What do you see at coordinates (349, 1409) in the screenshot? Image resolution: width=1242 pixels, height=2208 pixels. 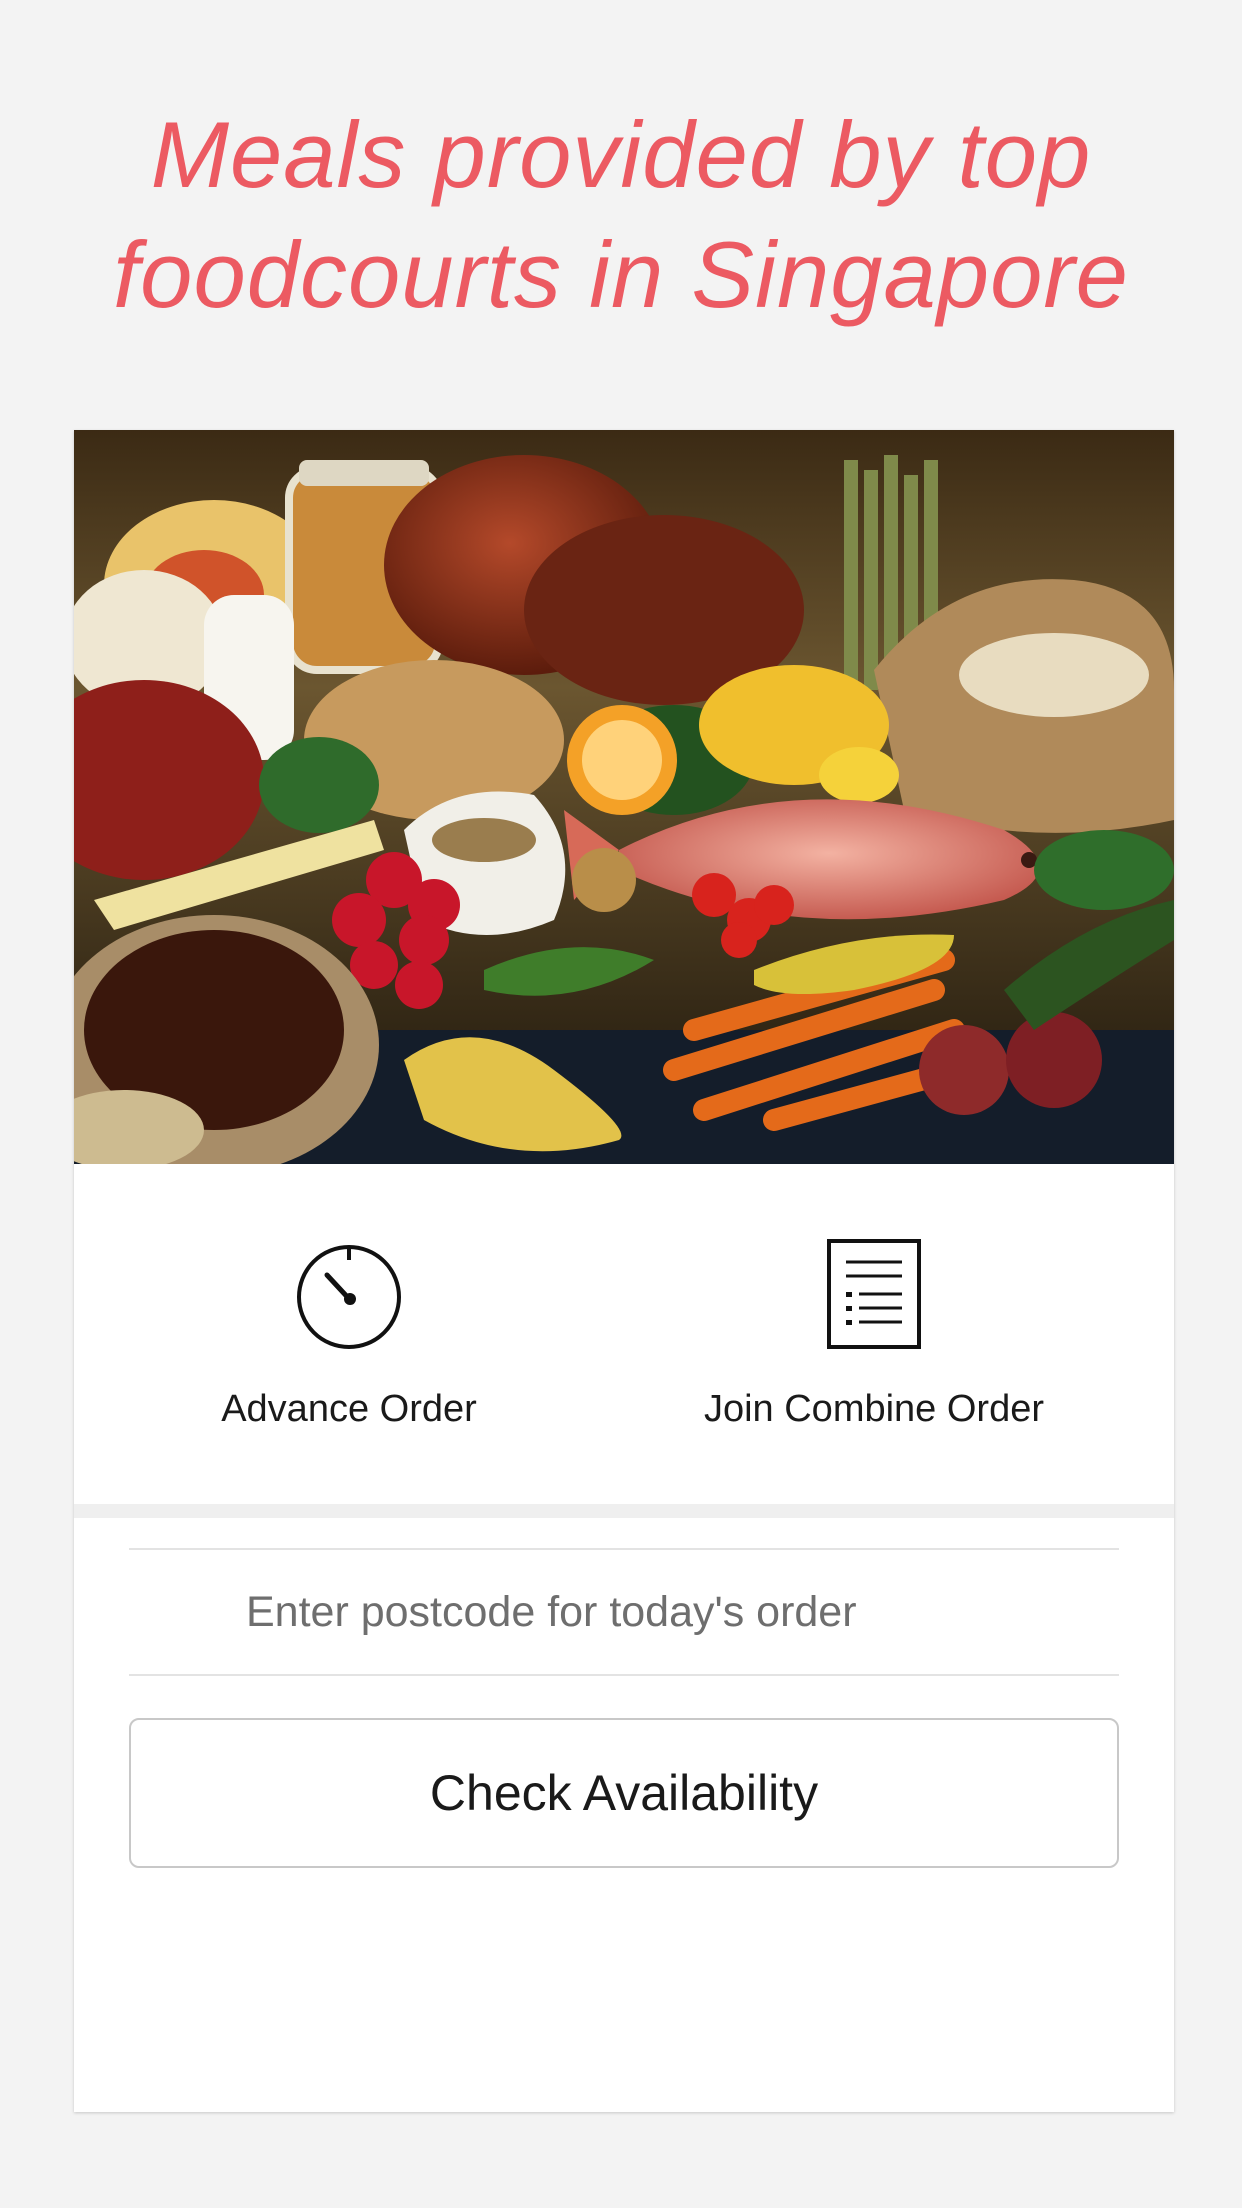 I see `advance-order-label: Advance Order` at bounding box center [349, 1409].